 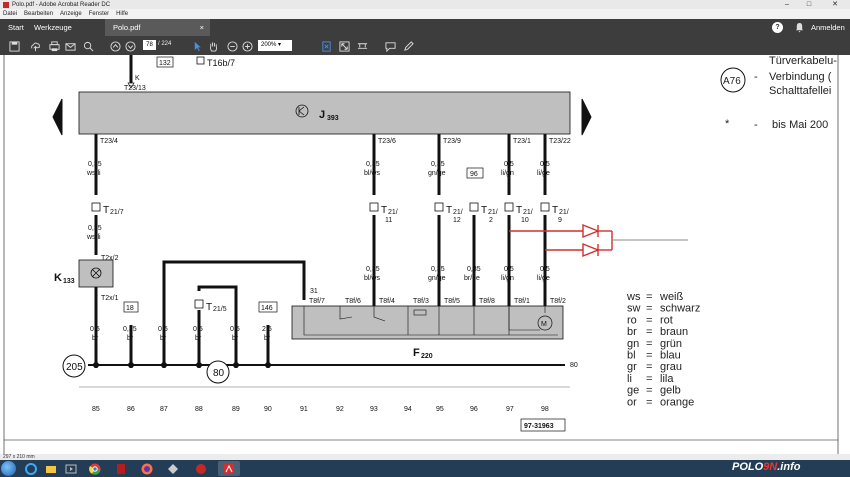 What do you see at coordinates (71, 468) in the screenshot?
I see `media-player-icon` at bounding box center [71, 468].